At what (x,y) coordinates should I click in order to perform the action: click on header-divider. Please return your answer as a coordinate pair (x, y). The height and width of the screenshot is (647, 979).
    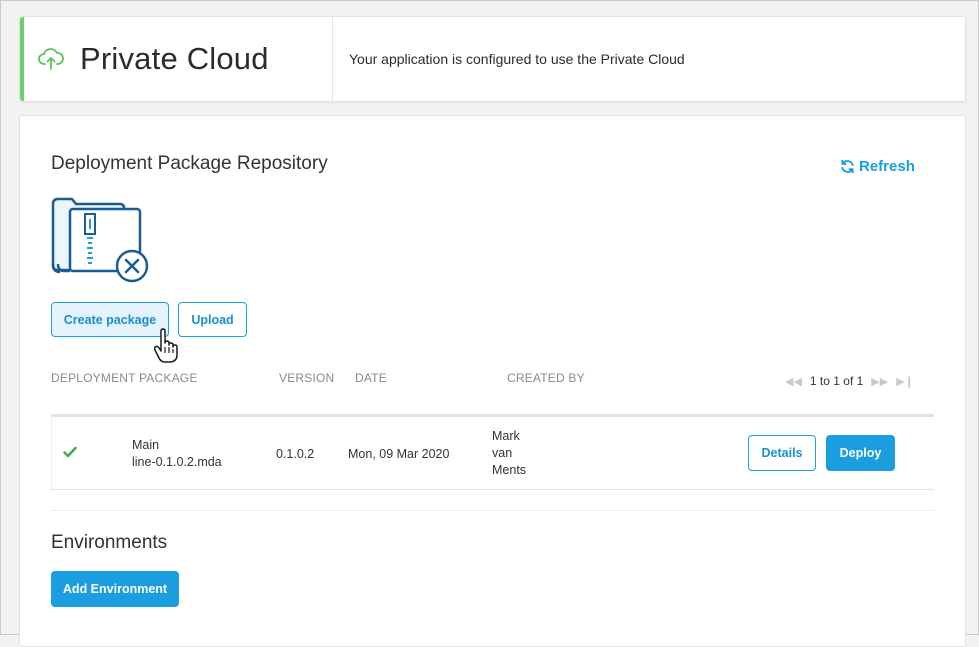
    Looking at the image, I should click on (332, 59).